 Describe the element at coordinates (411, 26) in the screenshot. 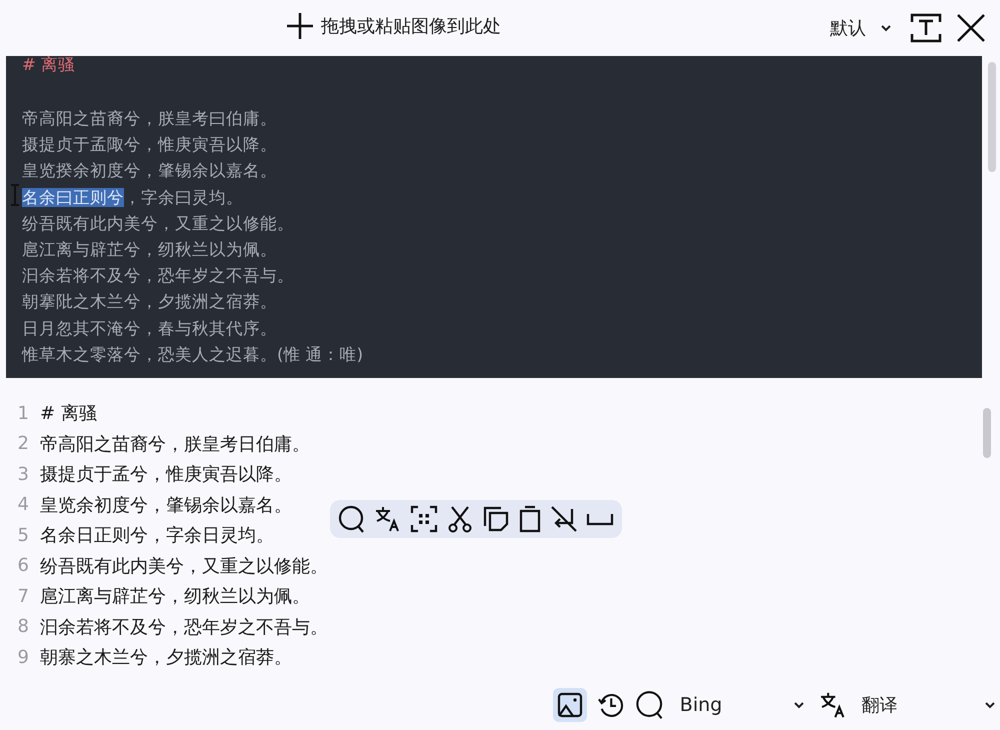

I see `drop-hint: 拖拽或粘贴图像到此处` at that location.